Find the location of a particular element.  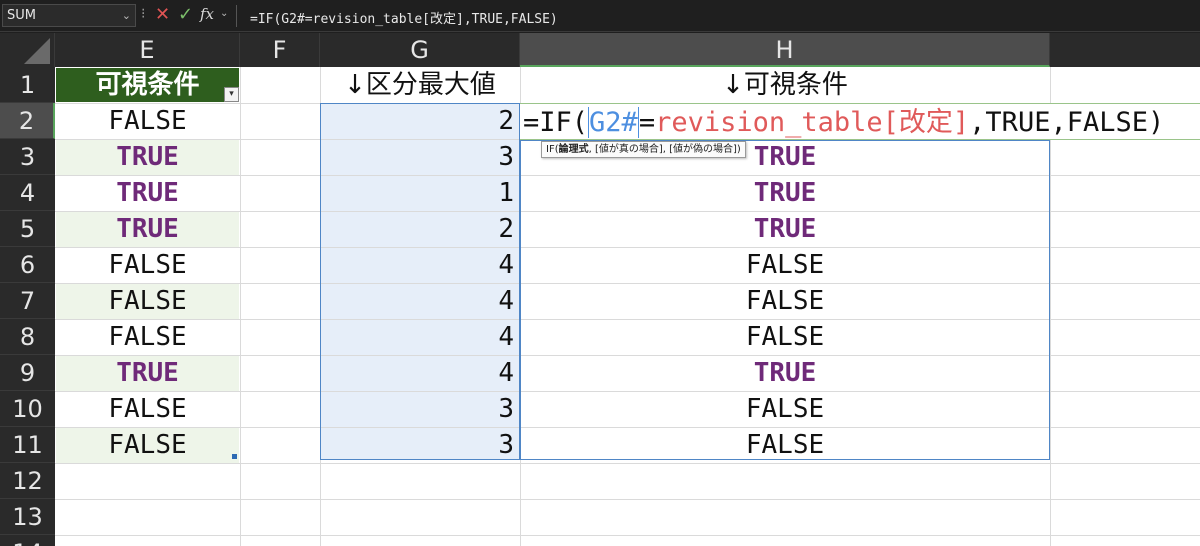

row-header-8: 8 is located at coordinates (27, 337).